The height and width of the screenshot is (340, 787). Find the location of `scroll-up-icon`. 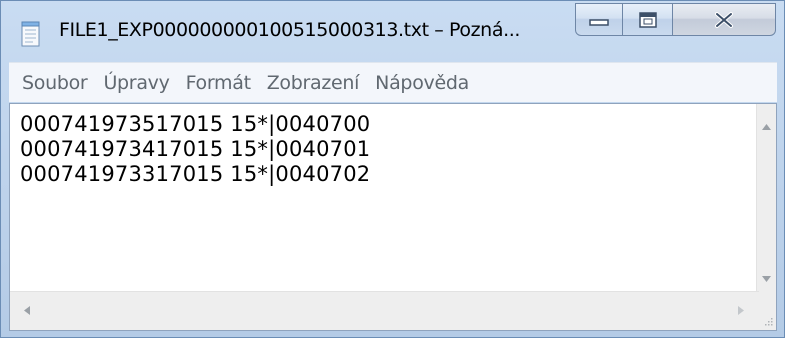

scroll-up-icon is located at coordinates (766, 127).